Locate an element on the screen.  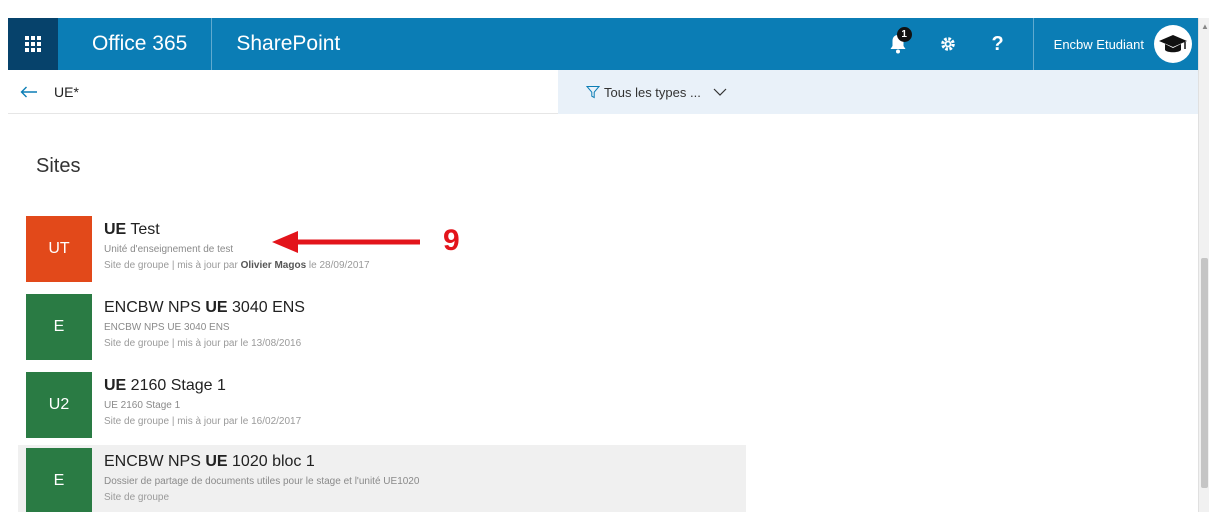
back-button is located at coordinates (31, 92).